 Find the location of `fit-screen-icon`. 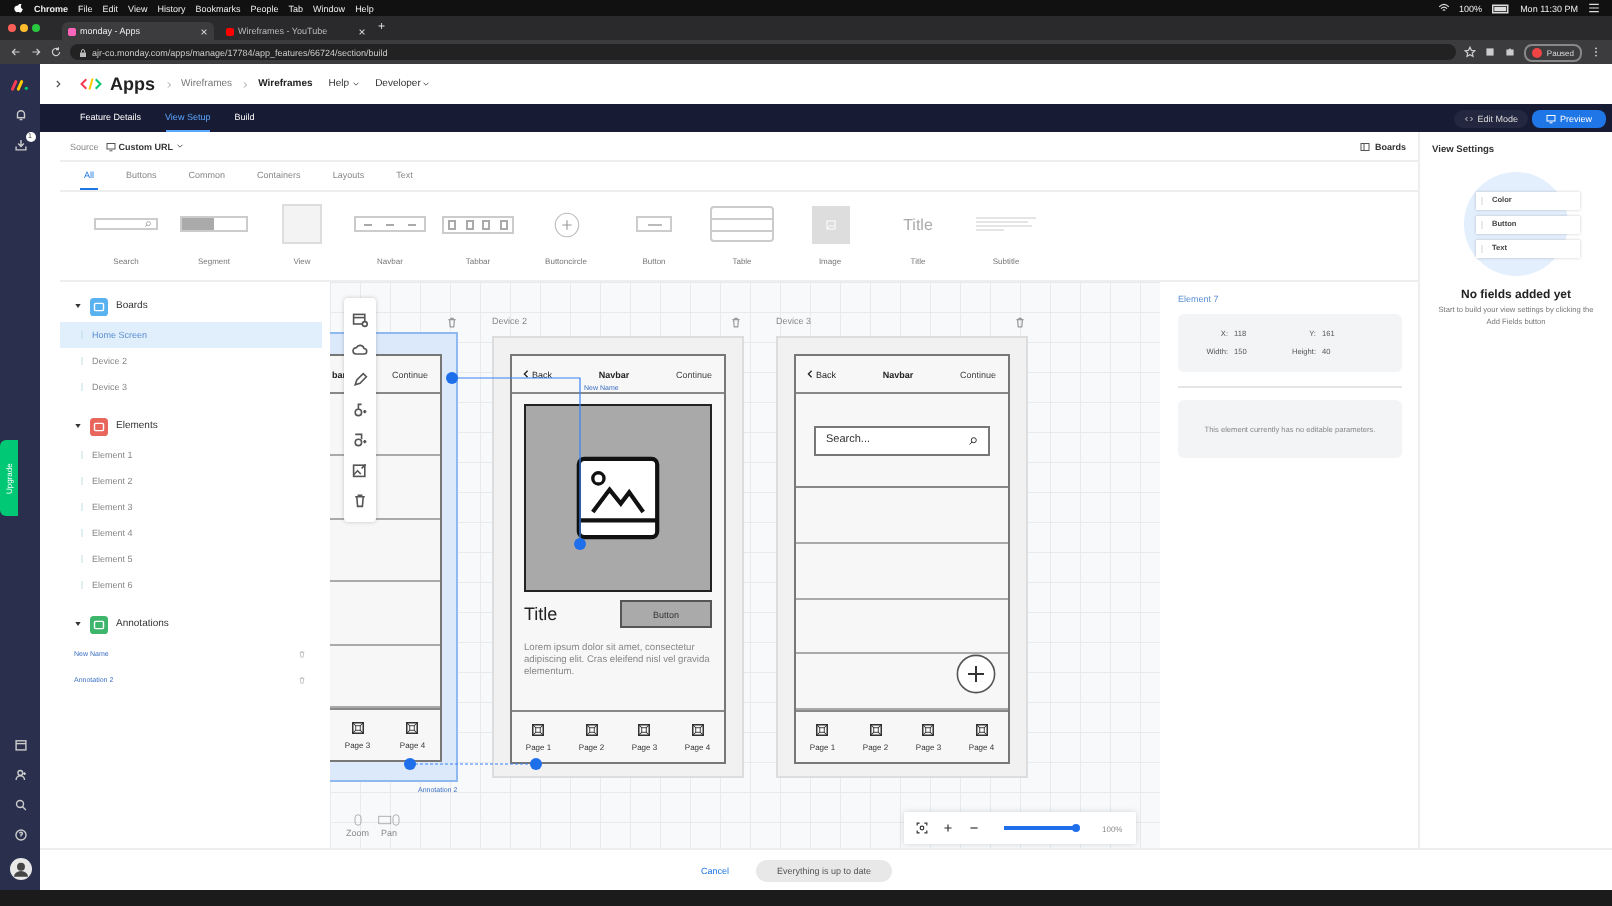

fit-screen-icon is located at coordinates (922, 828).